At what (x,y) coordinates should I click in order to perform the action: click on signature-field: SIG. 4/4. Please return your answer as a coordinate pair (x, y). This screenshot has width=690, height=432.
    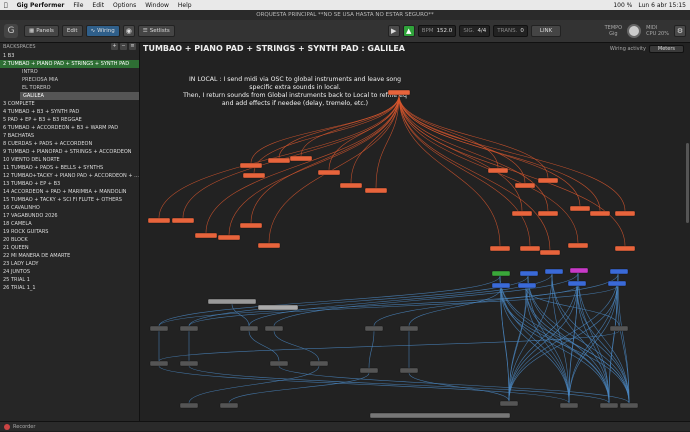
    Looking at the image, I should click on (475, 31).